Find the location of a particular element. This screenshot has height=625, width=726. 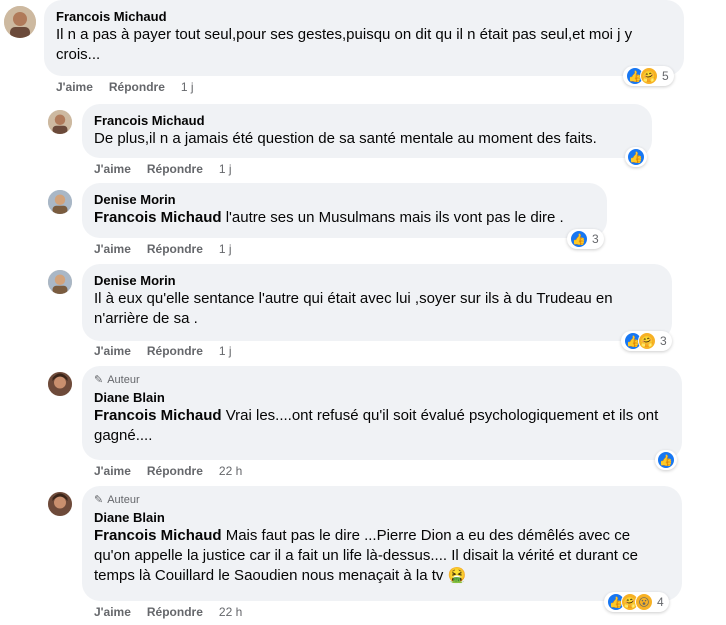

reactions-summary: 👍 🤗 😮 4 is located at coordinates (636, 602).